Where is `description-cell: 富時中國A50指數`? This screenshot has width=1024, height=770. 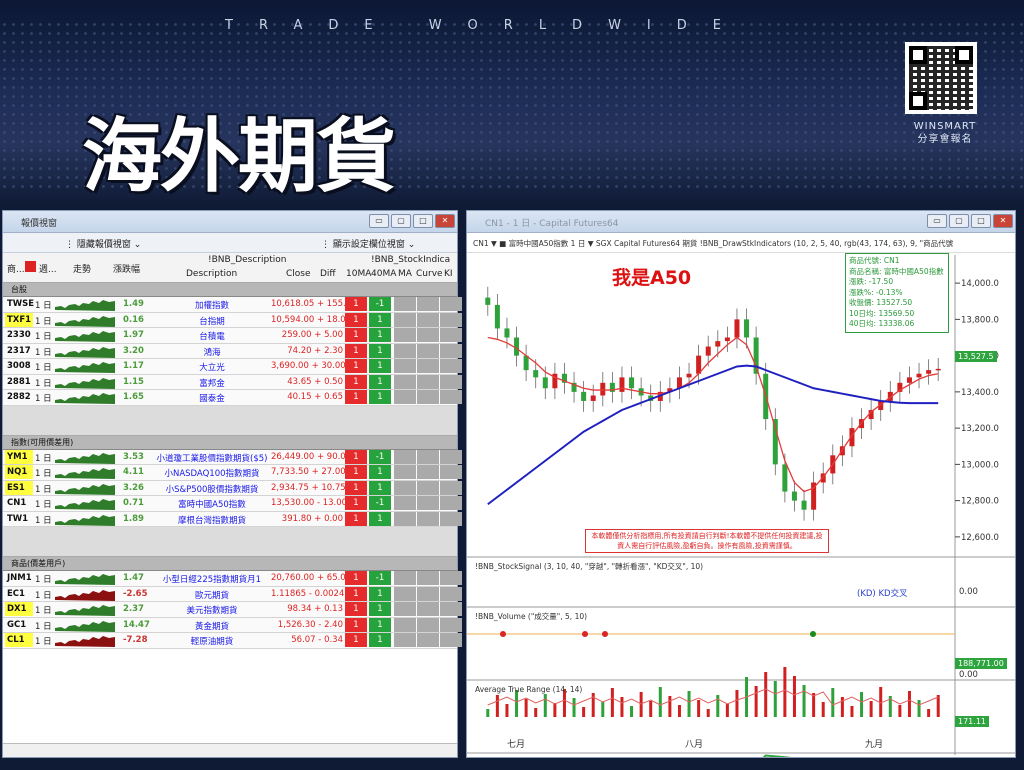
description-cell: 富時中國A50指數 is located at coordinates (212, 505).